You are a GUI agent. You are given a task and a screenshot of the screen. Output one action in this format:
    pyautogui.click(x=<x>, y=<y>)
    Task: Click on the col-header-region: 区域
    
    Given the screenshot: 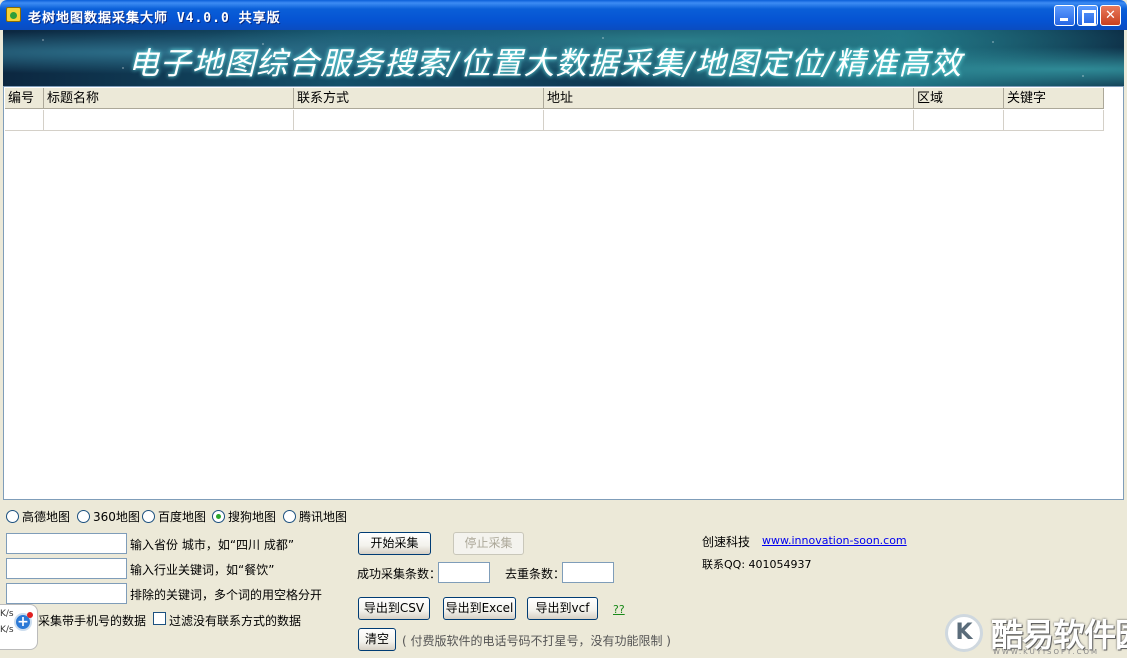 What is the action you would take?
    pyautogui.click(x=959, y=98)
    